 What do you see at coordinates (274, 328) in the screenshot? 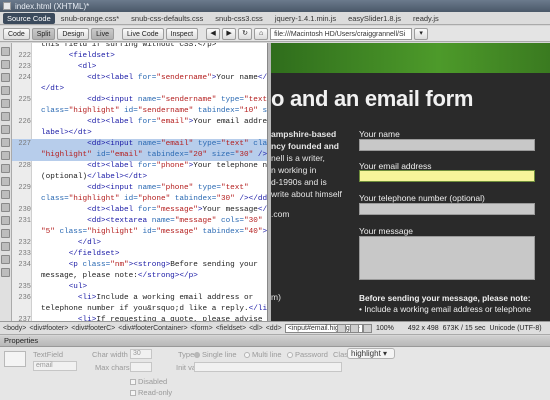
I see `tag-selector-item: <dd>` at bounding box center [274, 328].